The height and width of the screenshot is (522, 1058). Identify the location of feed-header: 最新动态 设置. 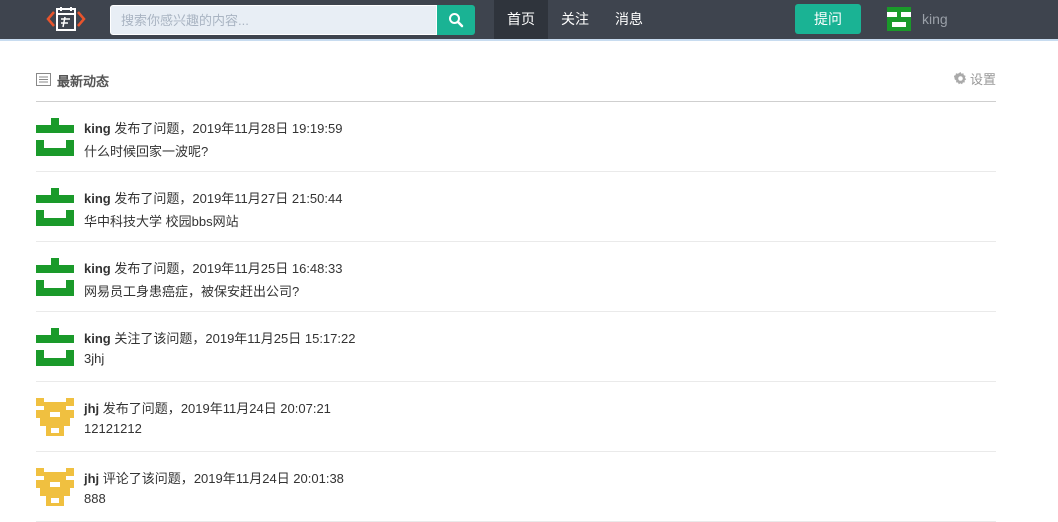
(516, 82).